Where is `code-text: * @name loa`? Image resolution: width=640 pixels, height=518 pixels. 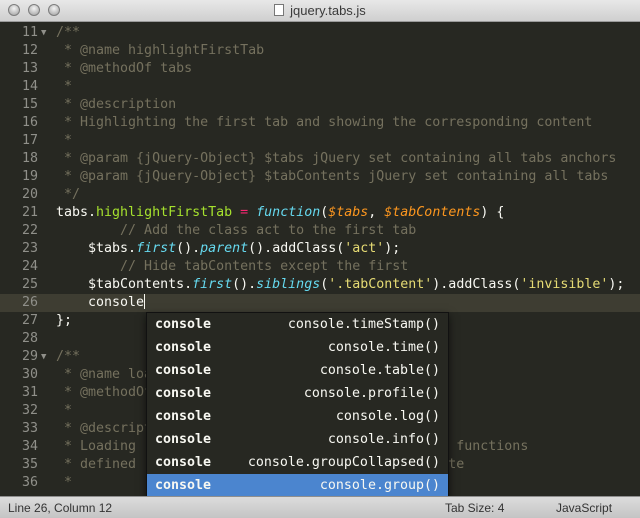 code-text: * @name loa is located at coordinates (104, 375).